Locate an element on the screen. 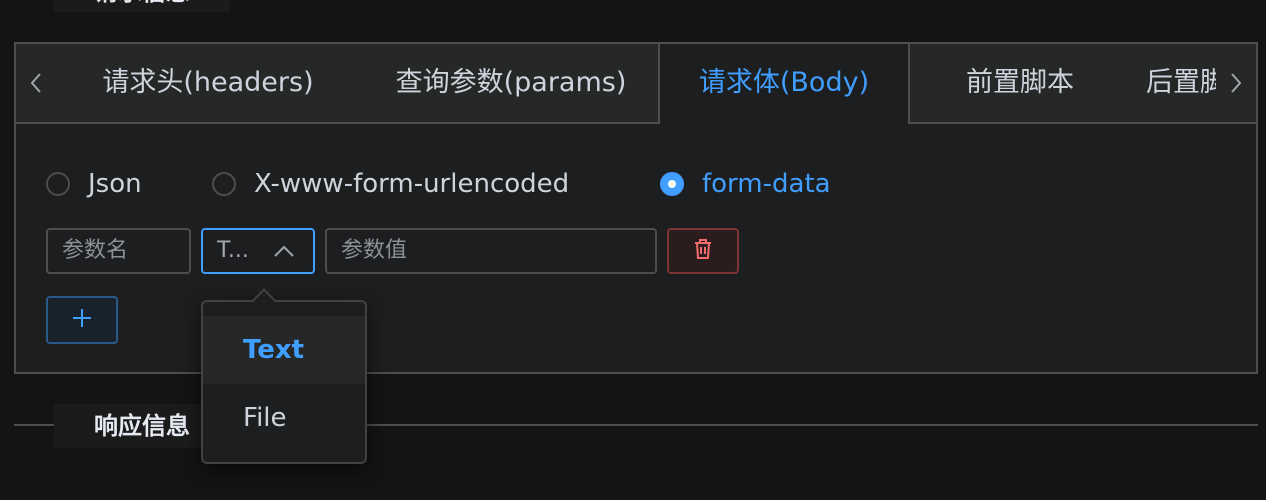 The width and height of the screenshot is (1266, 500). type-dropdown-menu: Text File is located at coordinates (284, 376).